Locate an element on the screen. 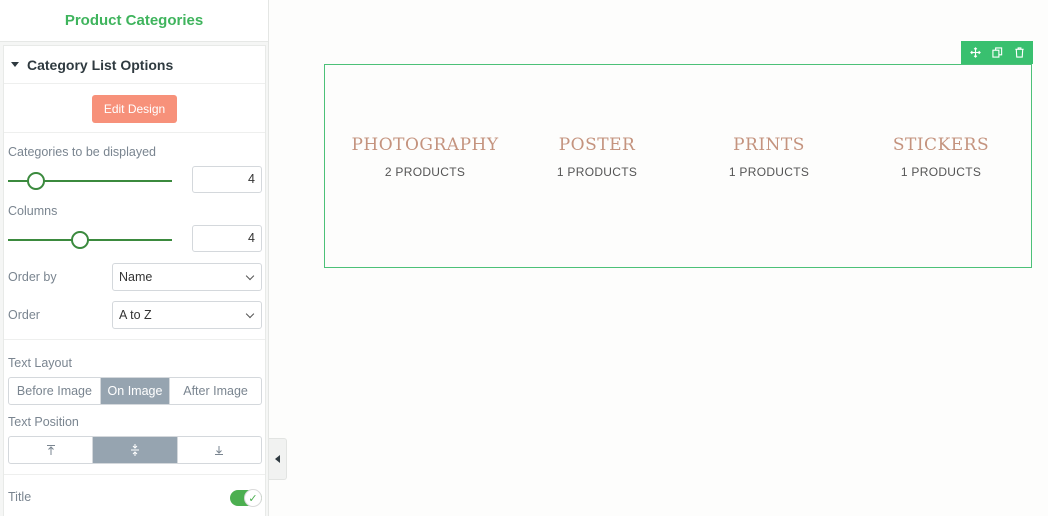 This screenshot has height=516, width=1048. edit-design-button: Edit Design is located at coordinates (134, 109).